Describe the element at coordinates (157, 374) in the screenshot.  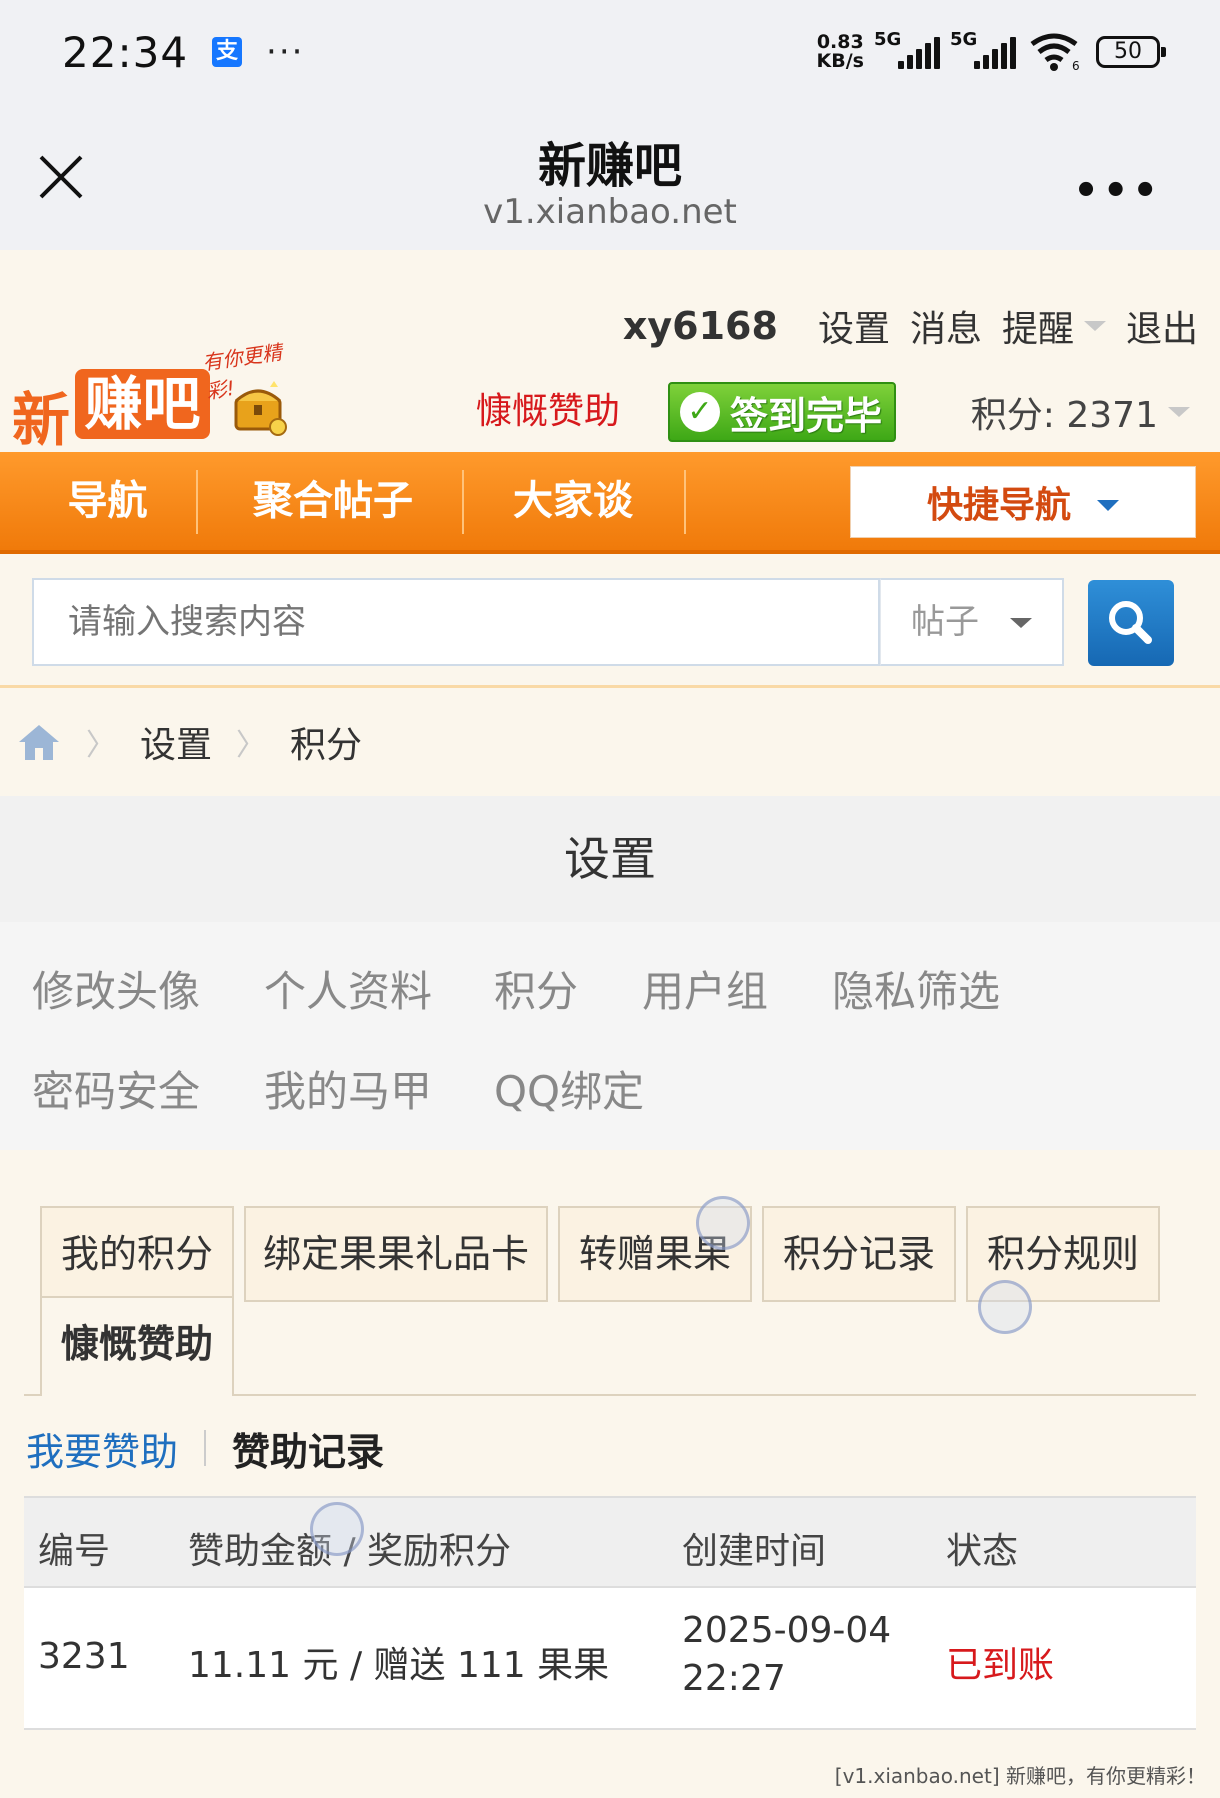
I see `site-logo: 新 赚吧 有你更精彩!` at that location.